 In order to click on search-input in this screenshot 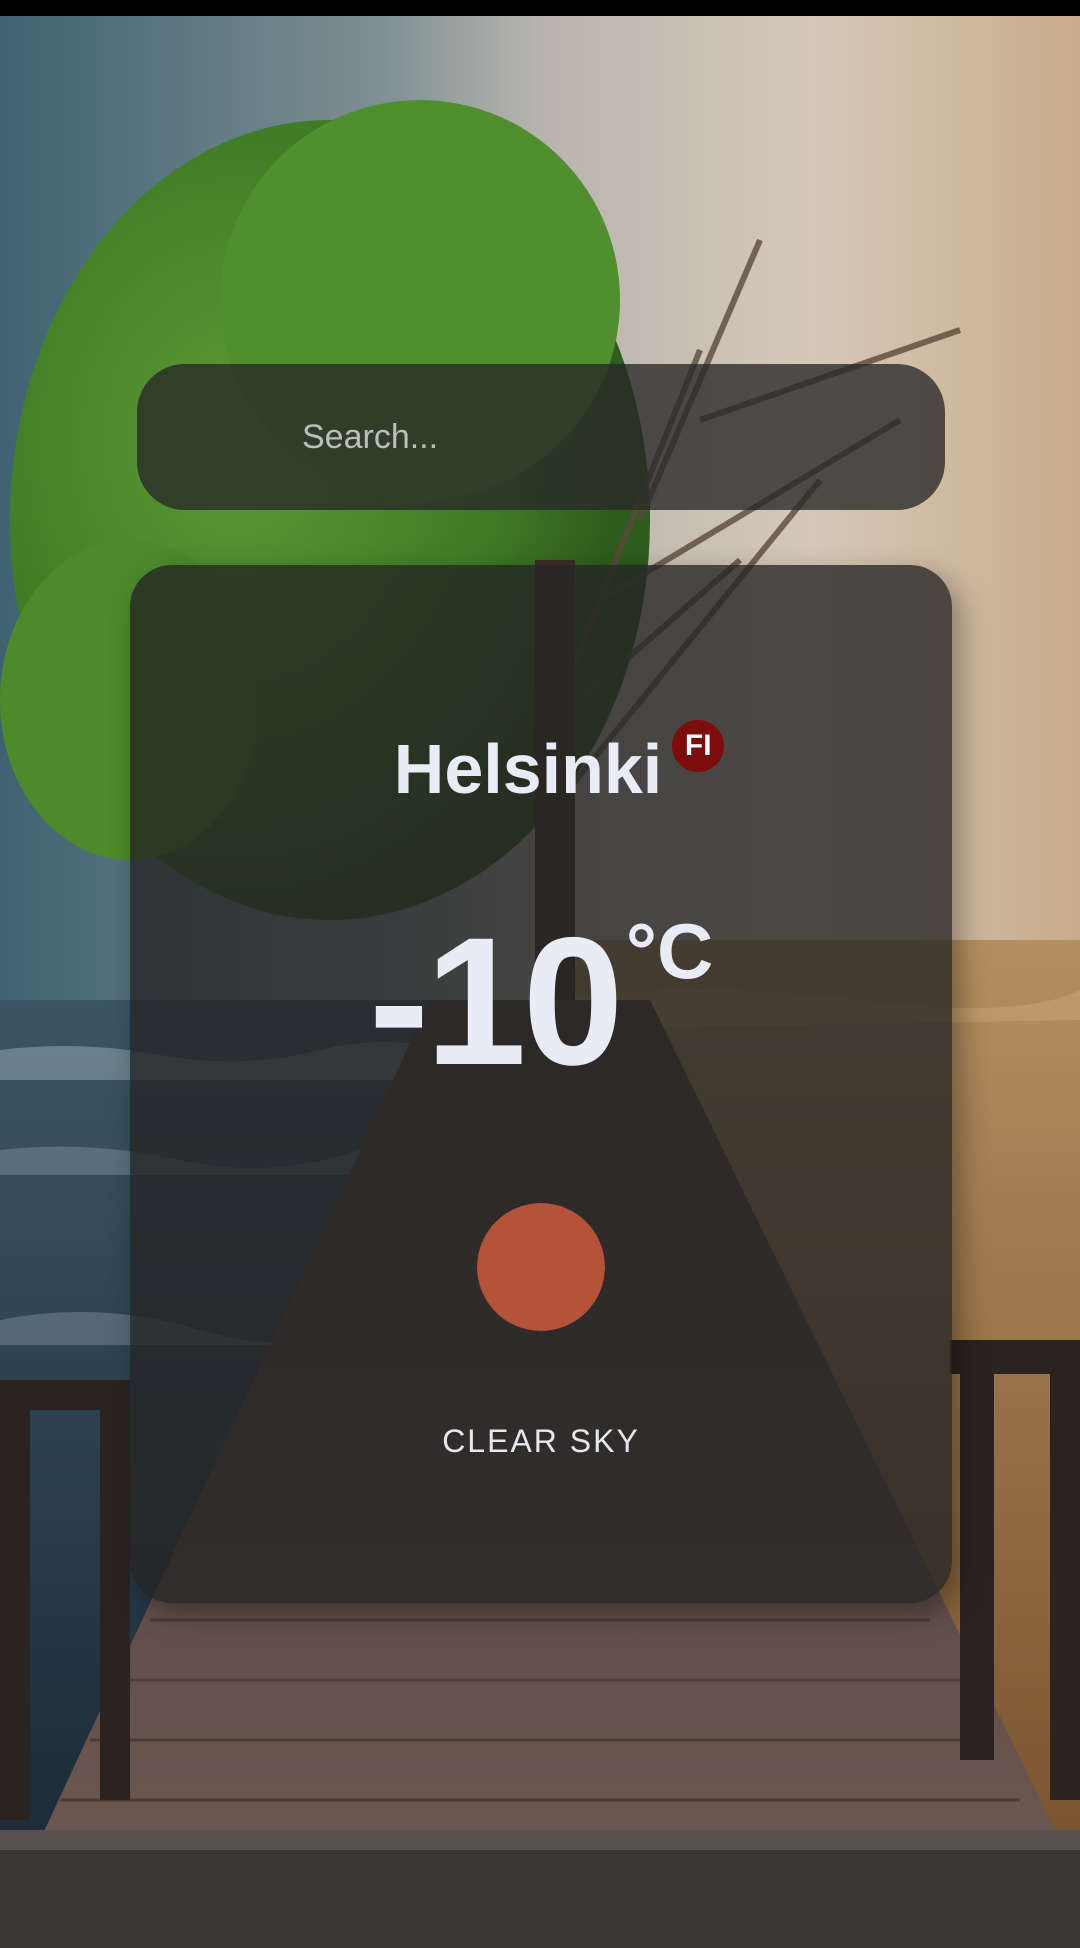, I will do `click(582, 437)`.